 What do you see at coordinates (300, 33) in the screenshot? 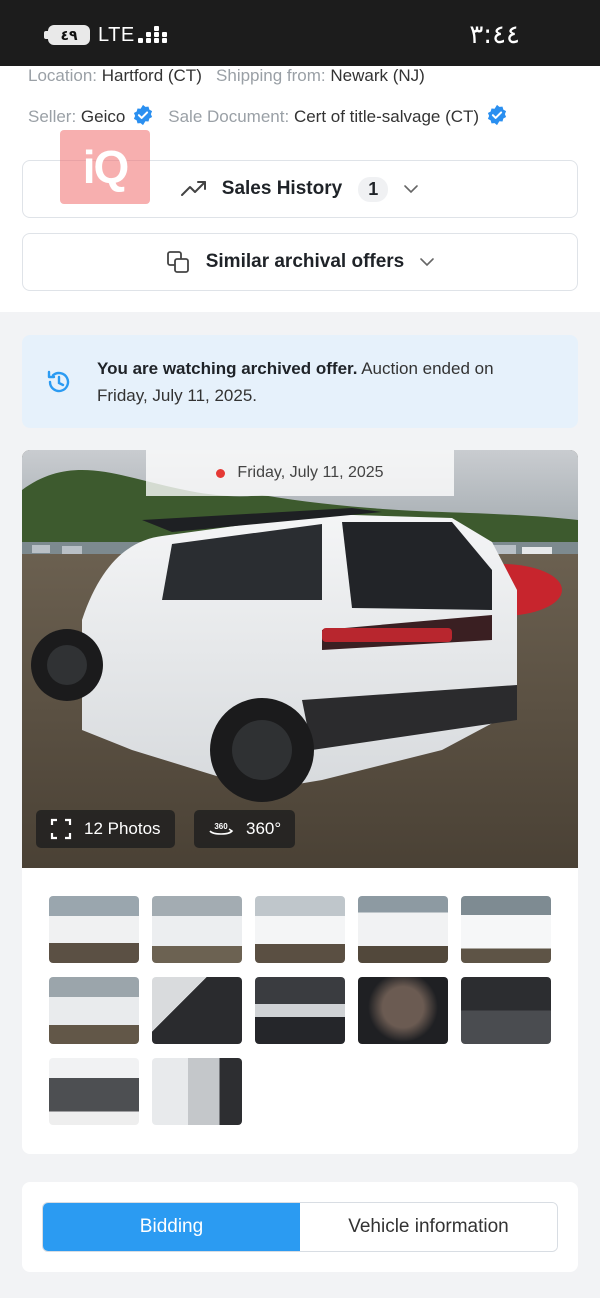
I see `status-bar: ٤٩ LTE ٣:٤٤` at bounding box center [300, 33].